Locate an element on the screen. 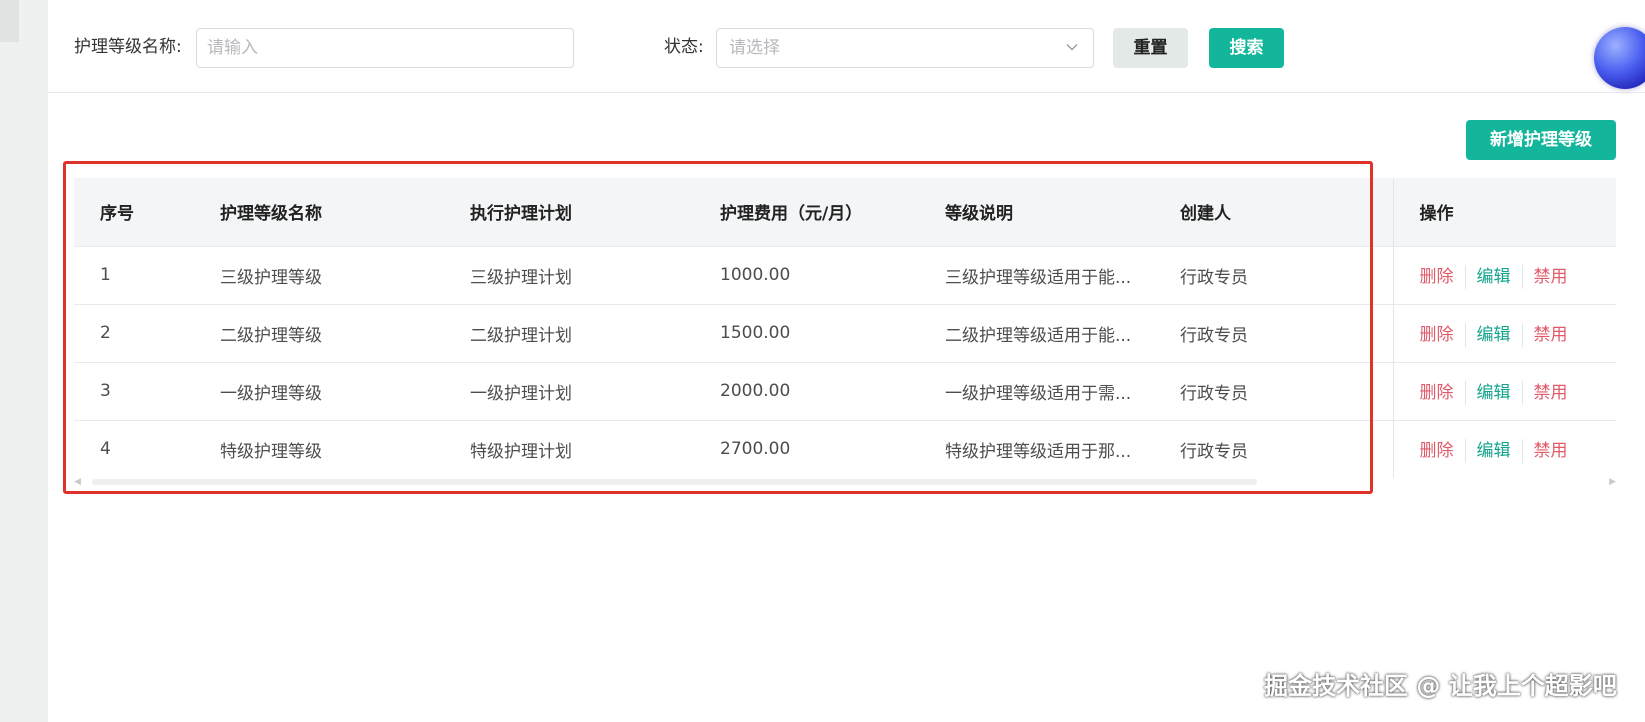  scroll-thumb is located at coordinates (674, 482).